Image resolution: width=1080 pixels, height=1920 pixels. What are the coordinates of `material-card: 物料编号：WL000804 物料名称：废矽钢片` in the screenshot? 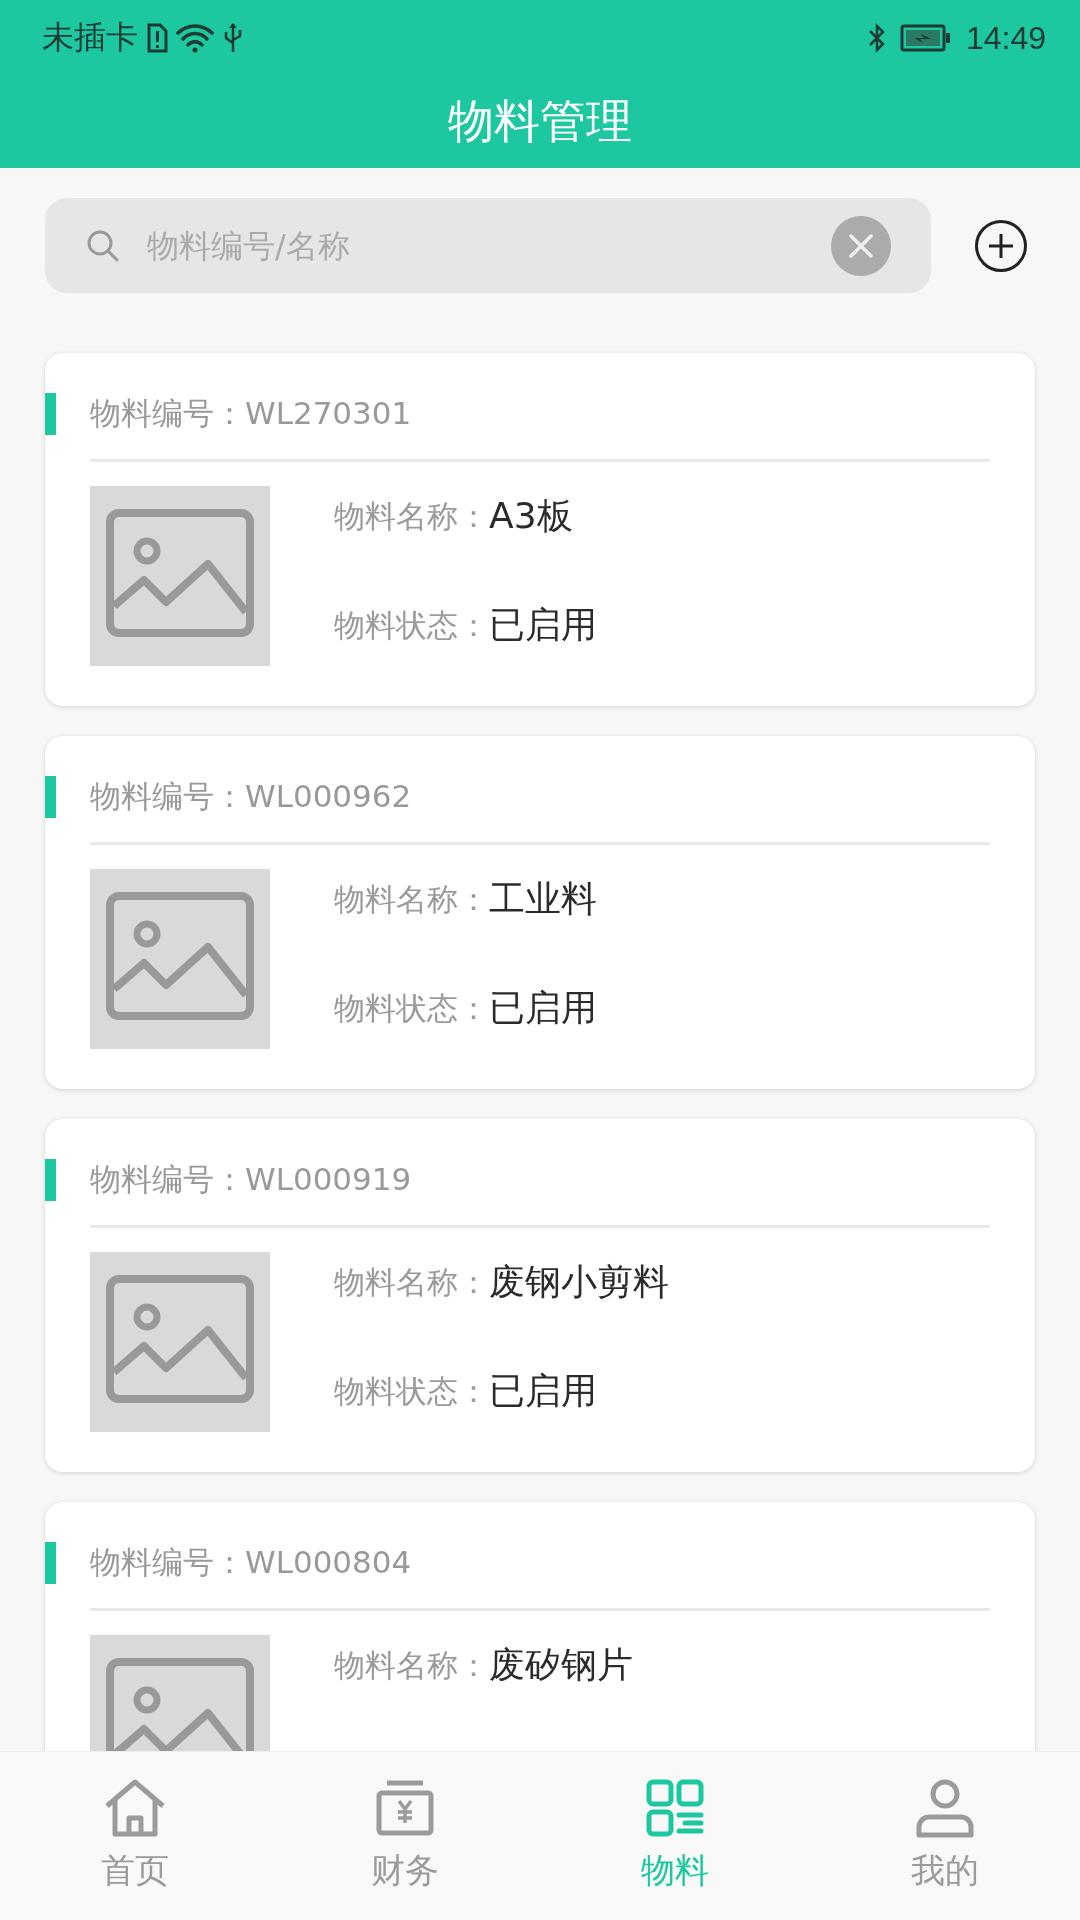 It's located at (540, 1626).